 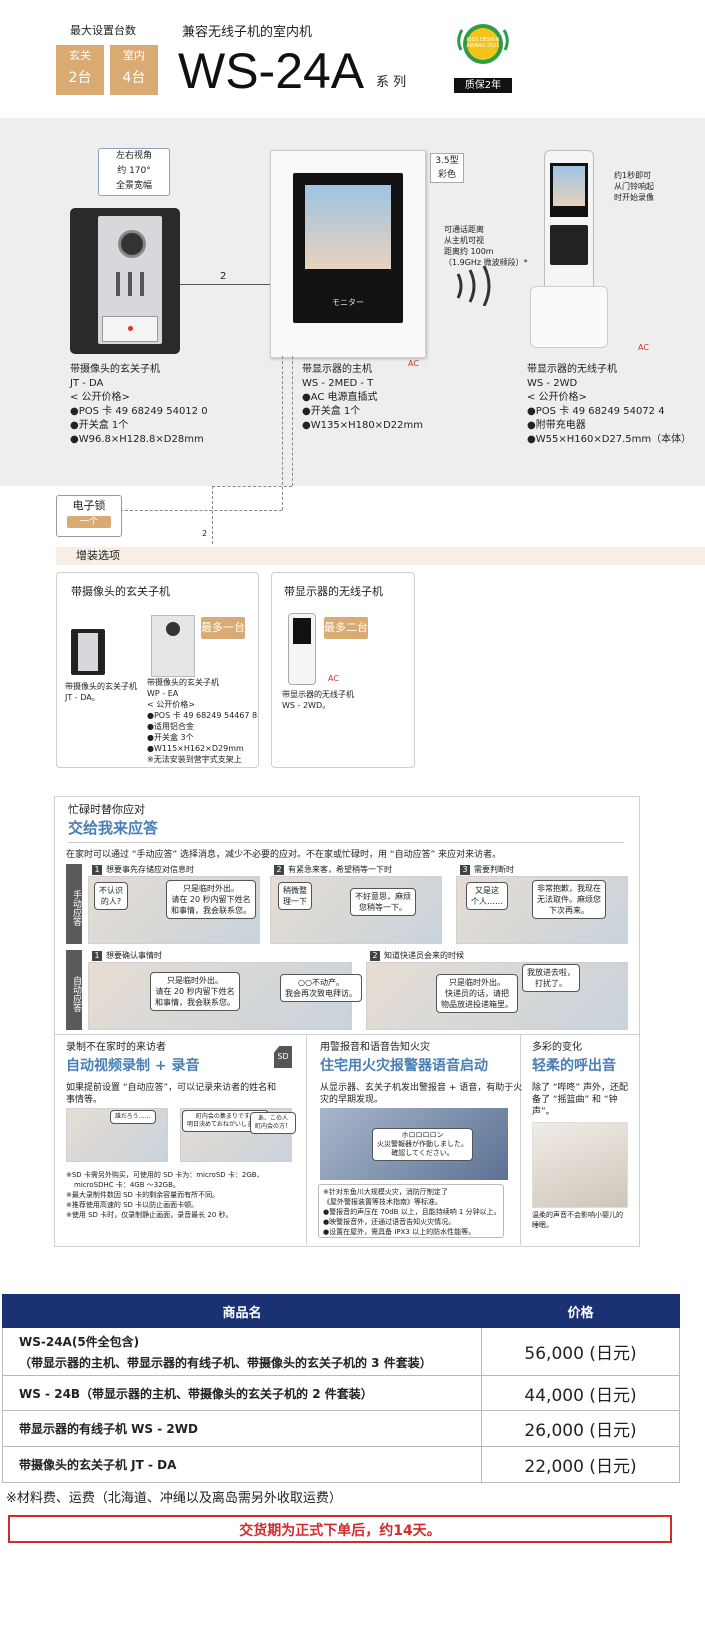 What do you see at coordinates (171, 704) in the screenshot?
I see `caption-line: < 公开价格>` at bounding box center [171, 704].